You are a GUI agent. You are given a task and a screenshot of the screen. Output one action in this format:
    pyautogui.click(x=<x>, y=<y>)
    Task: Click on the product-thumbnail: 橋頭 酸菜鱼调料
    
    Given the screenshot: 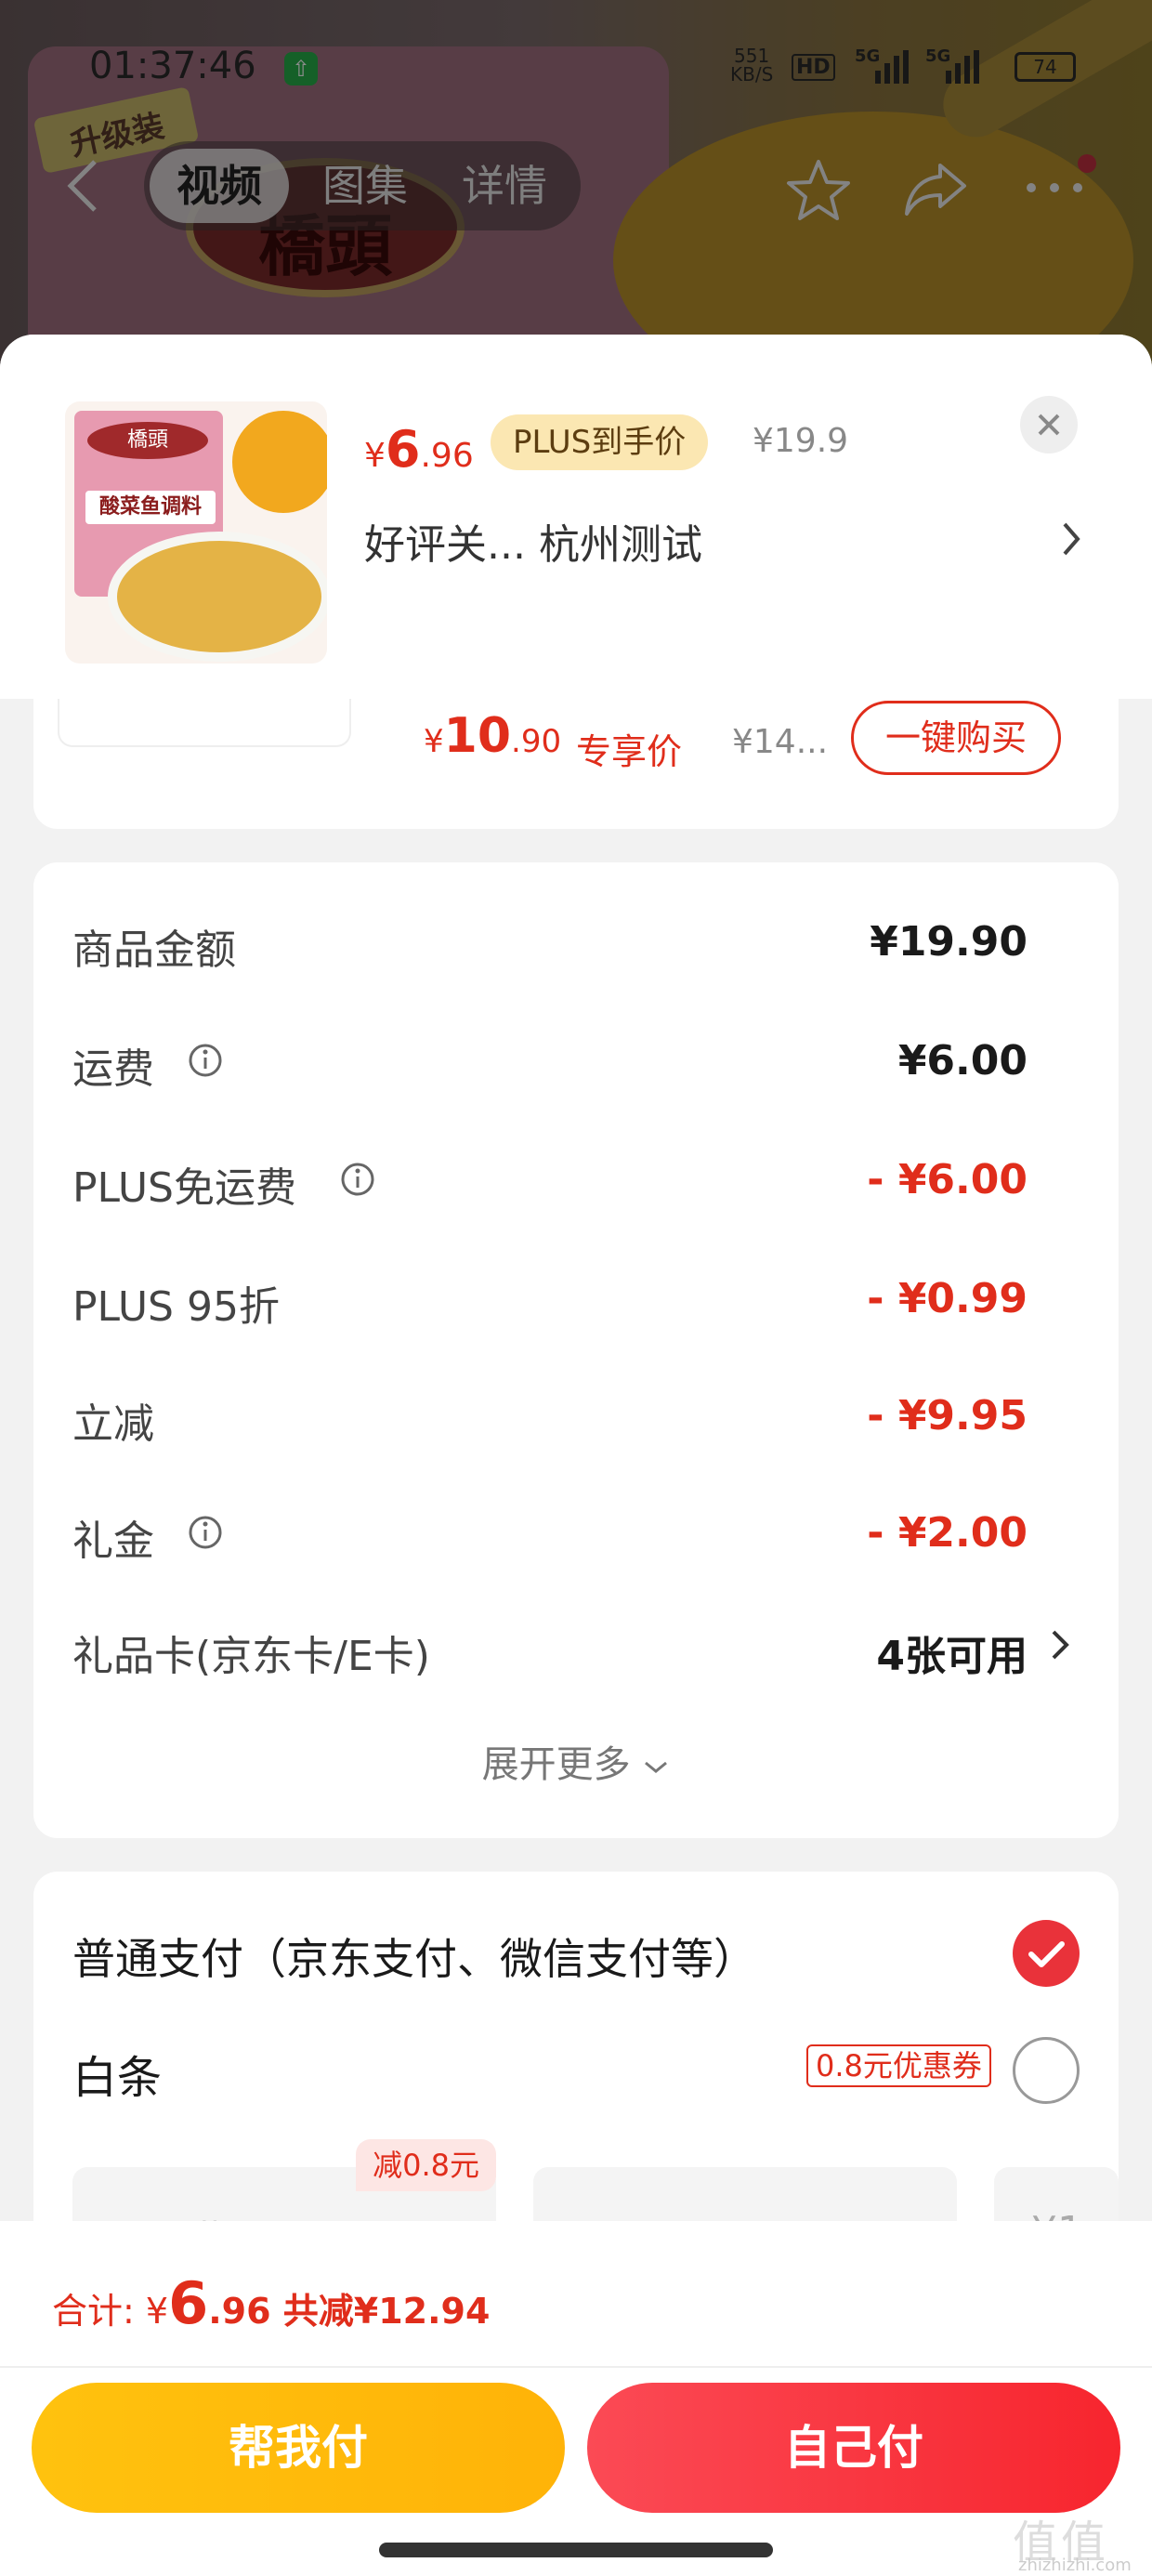 What is the action you would take?
    pyautogui.click(x=196, y=532)
    